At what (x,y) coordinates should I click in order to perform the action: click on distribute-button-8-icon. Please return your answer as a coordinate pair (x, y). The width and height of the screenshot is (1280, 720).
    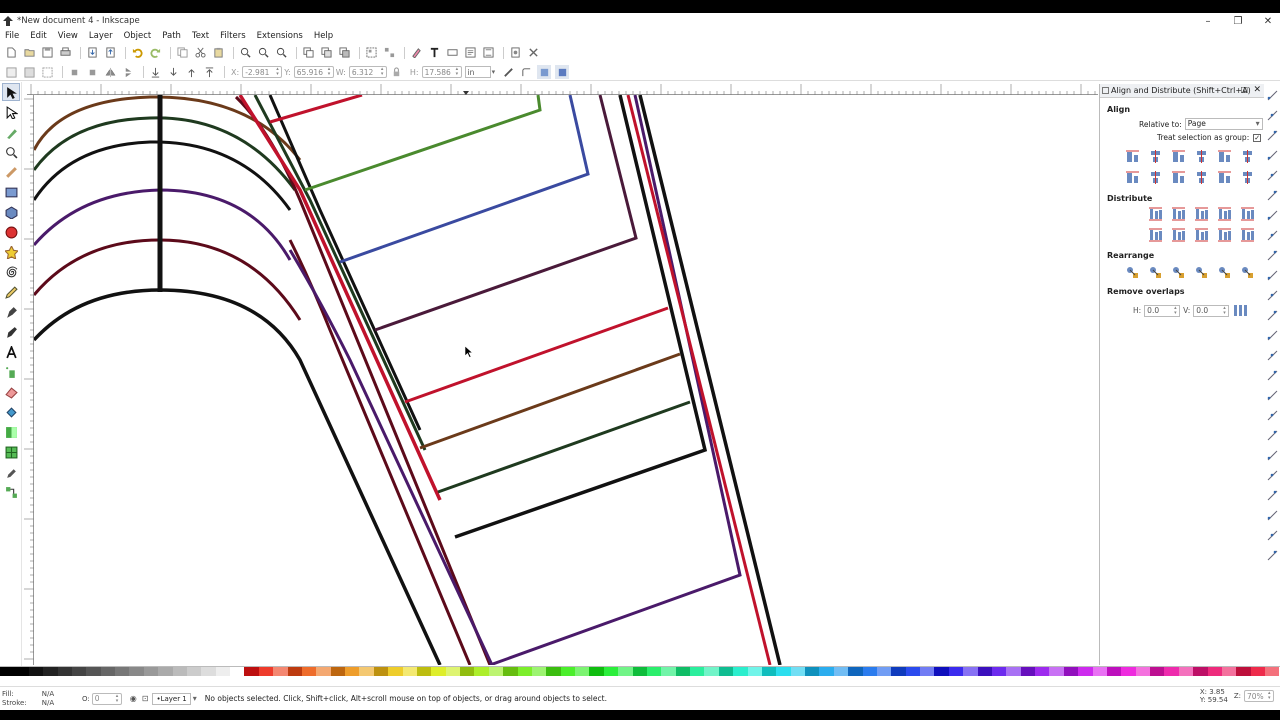
    Looking at the image, I should click on (1201, 234).